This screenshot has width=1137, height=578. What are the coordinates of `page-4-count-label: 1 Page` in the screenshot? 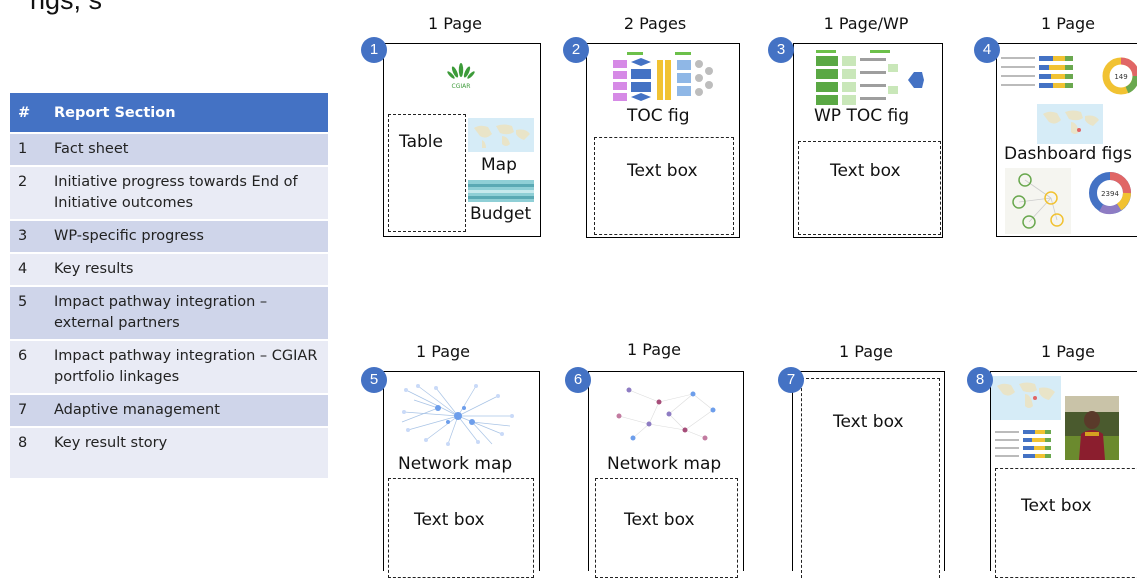 It's located at (1068, 23).